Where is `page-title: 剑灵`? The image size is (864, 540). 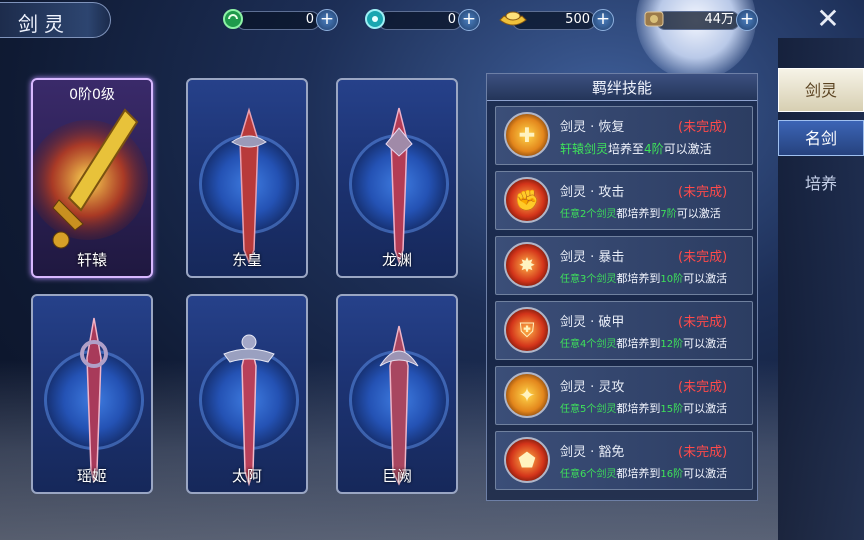
page-title: 剑灵 is located at coordinates (44, 24).